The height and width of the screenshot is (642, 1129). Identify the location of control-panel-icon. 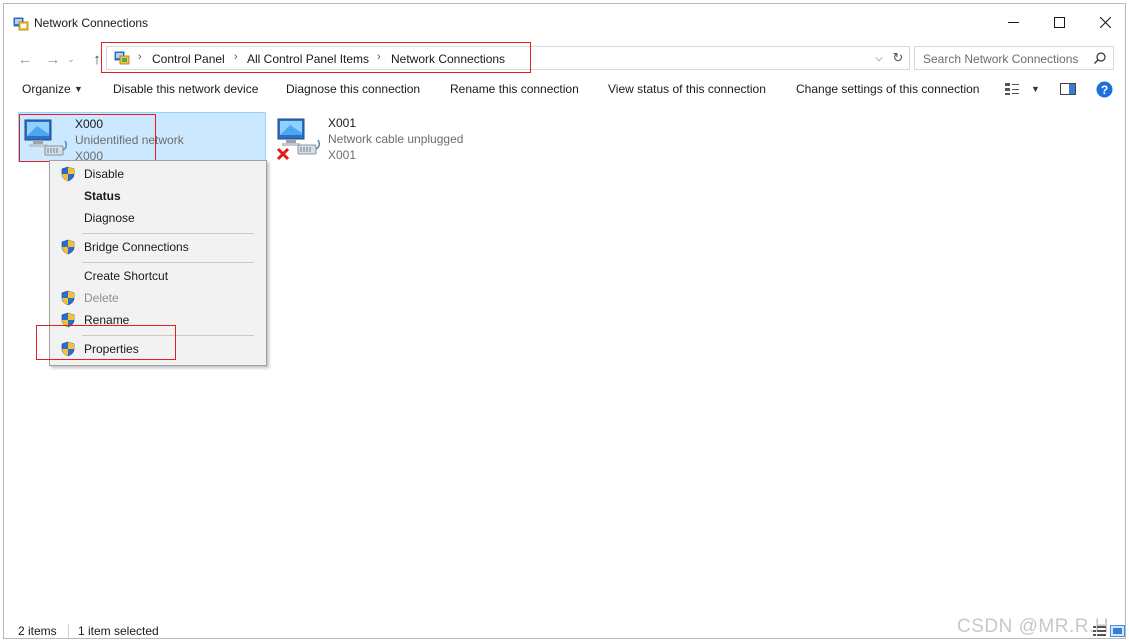
(122, 58).